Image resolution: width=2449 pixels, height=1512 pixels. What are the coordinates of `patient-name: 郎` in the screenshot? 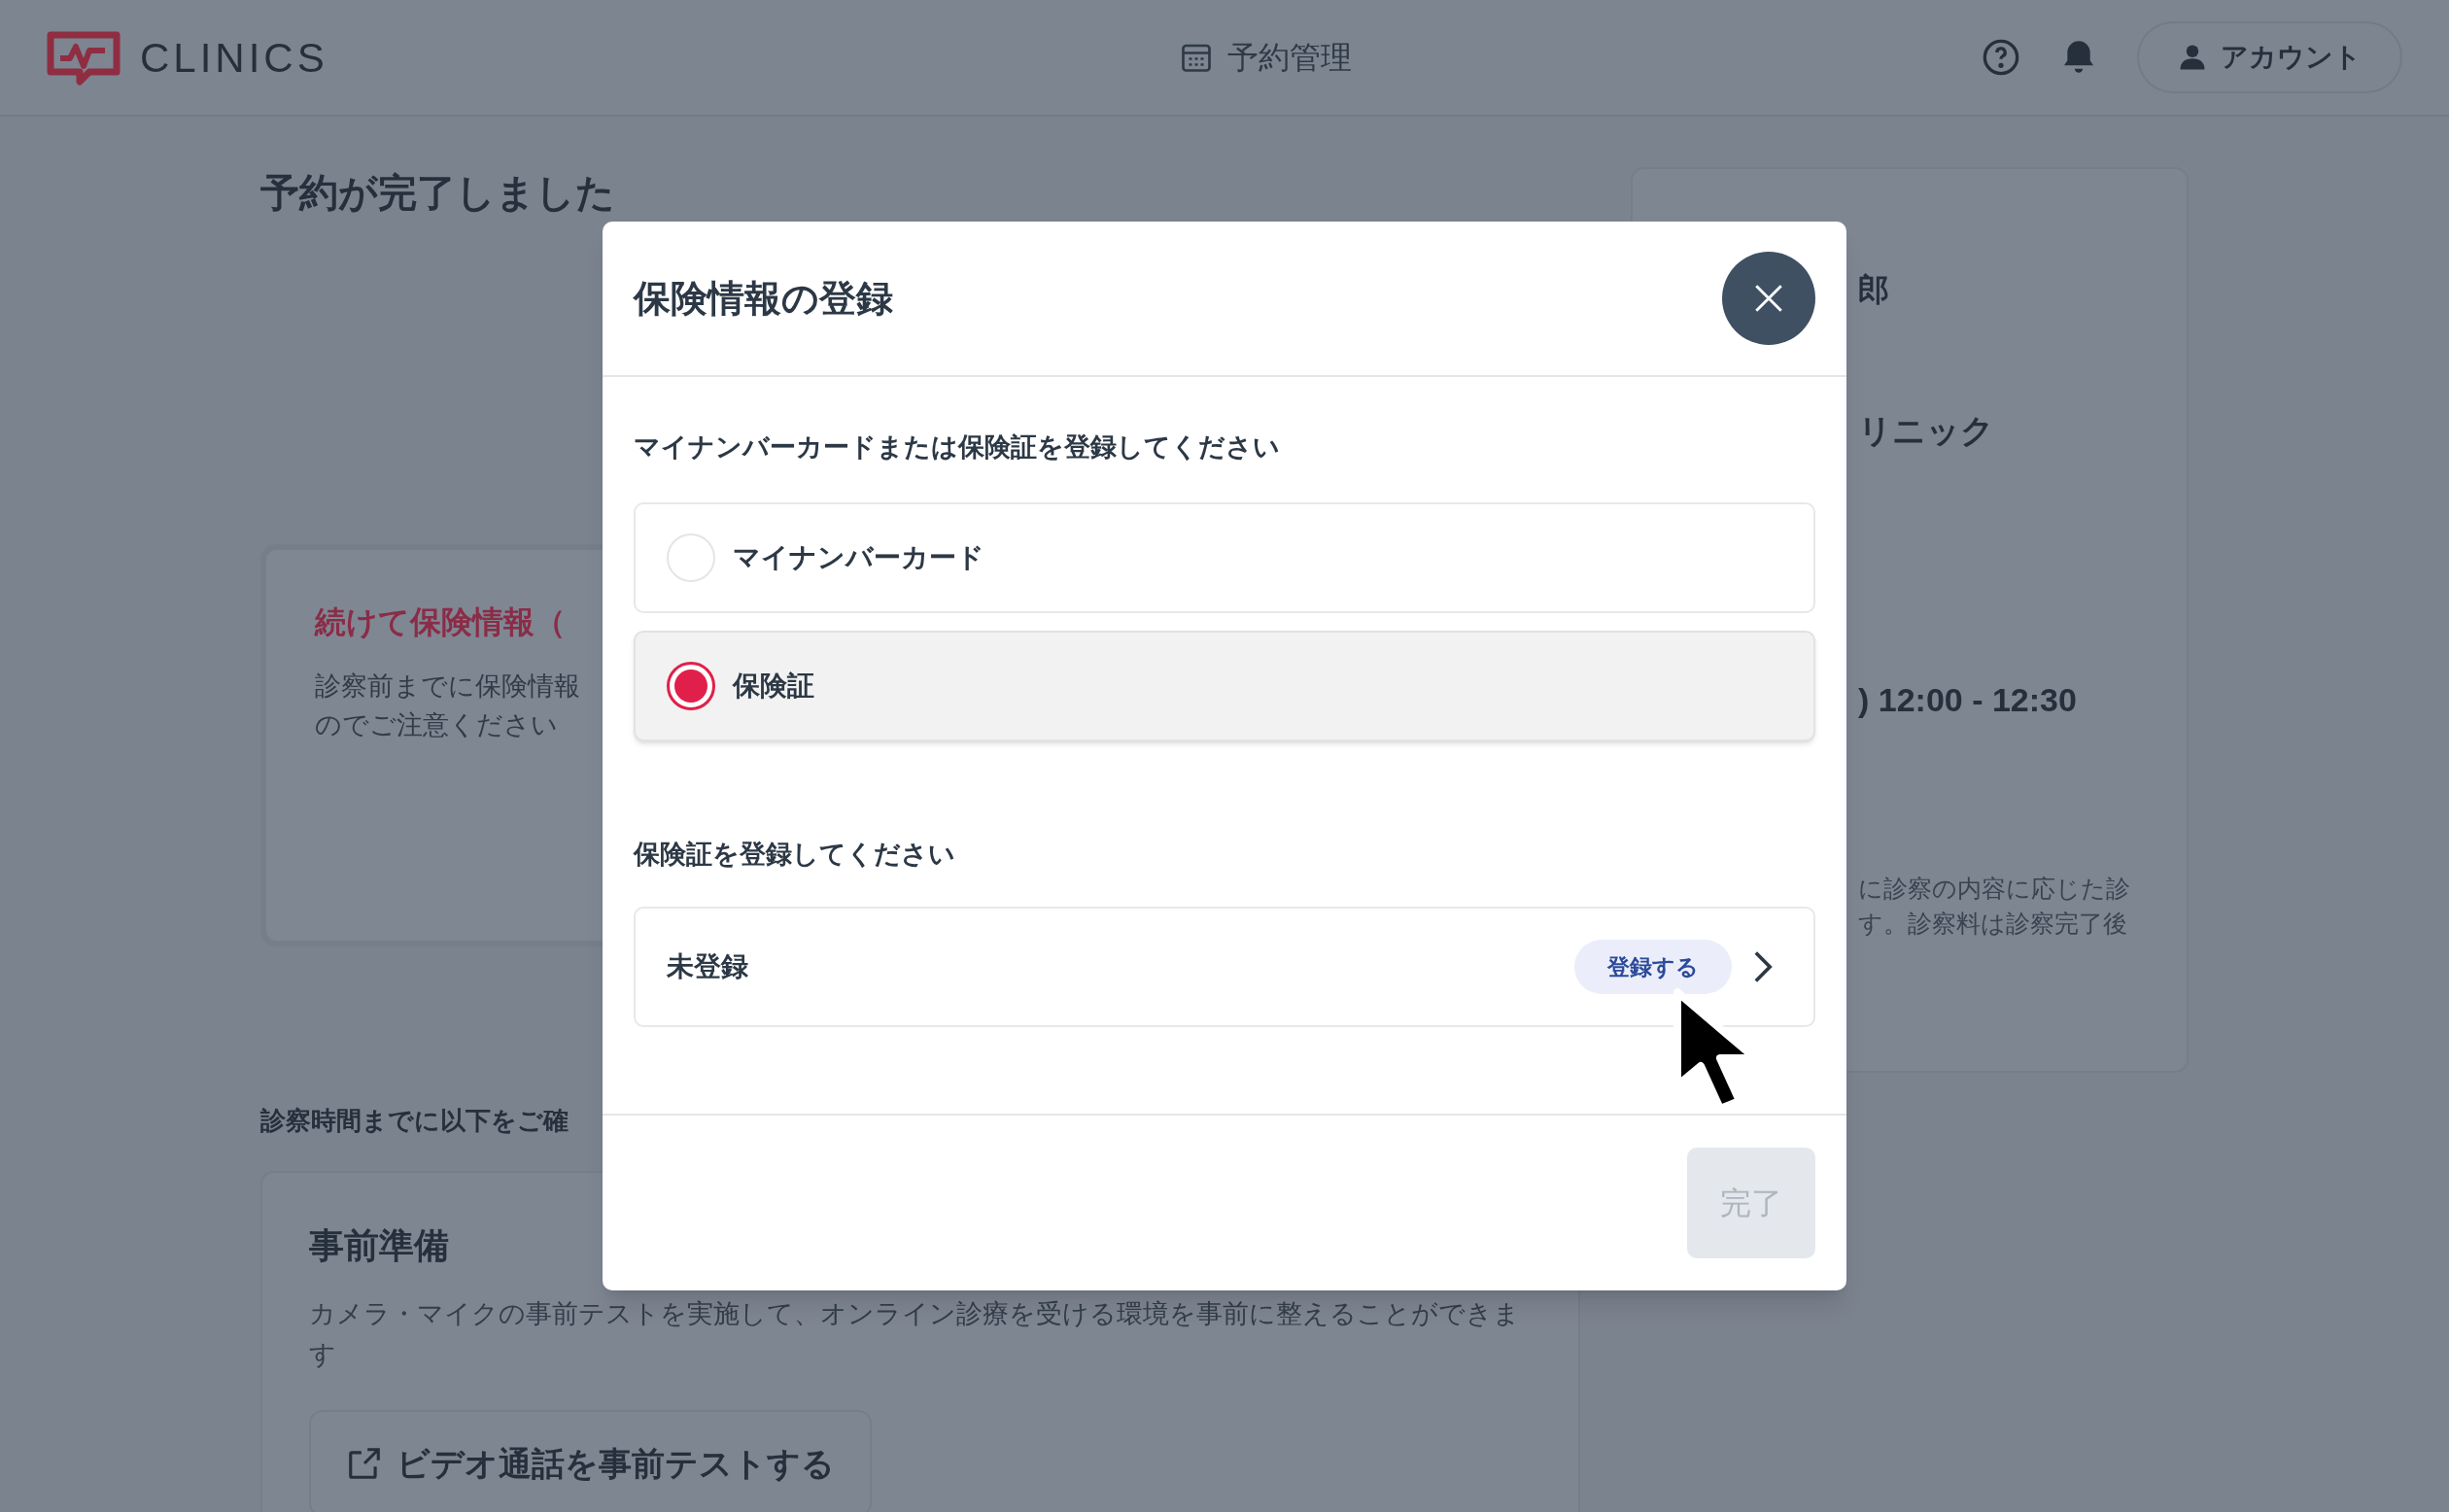 It's located at (1874, 290).